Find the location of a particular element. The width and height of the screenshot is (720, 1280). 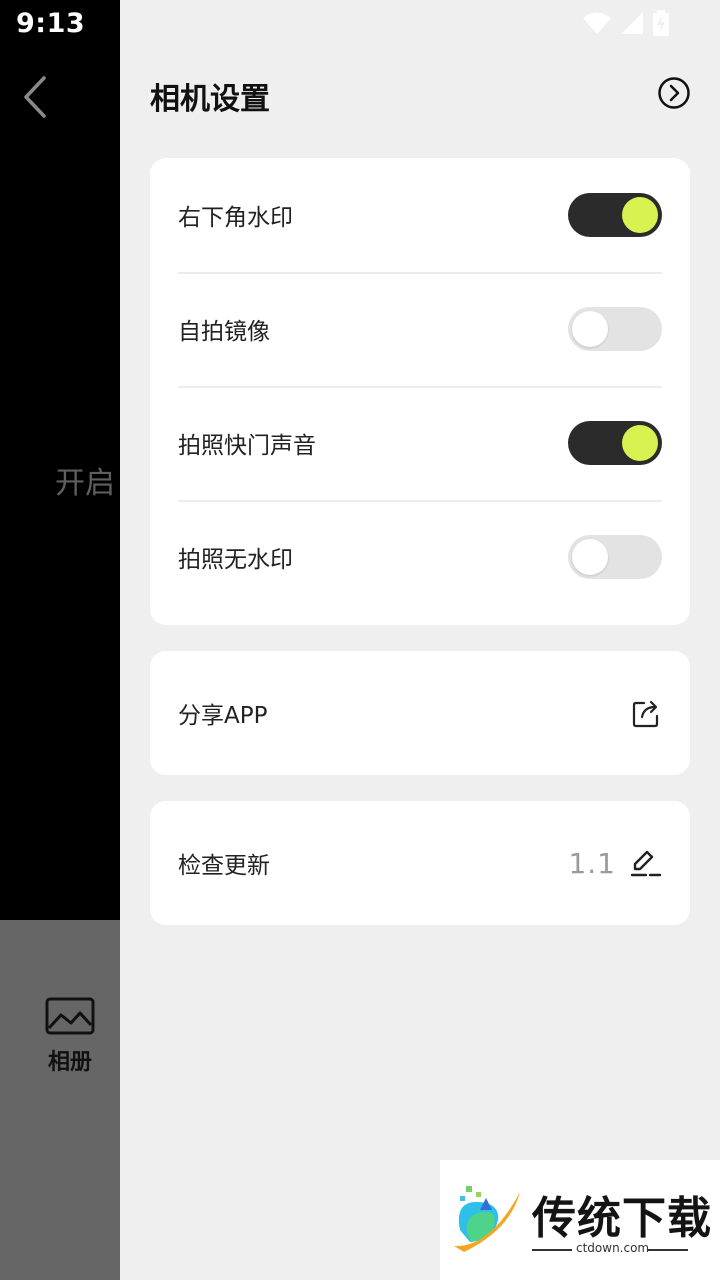

setting-label: 拍照快门声音 is located at coordinates (247, 446).